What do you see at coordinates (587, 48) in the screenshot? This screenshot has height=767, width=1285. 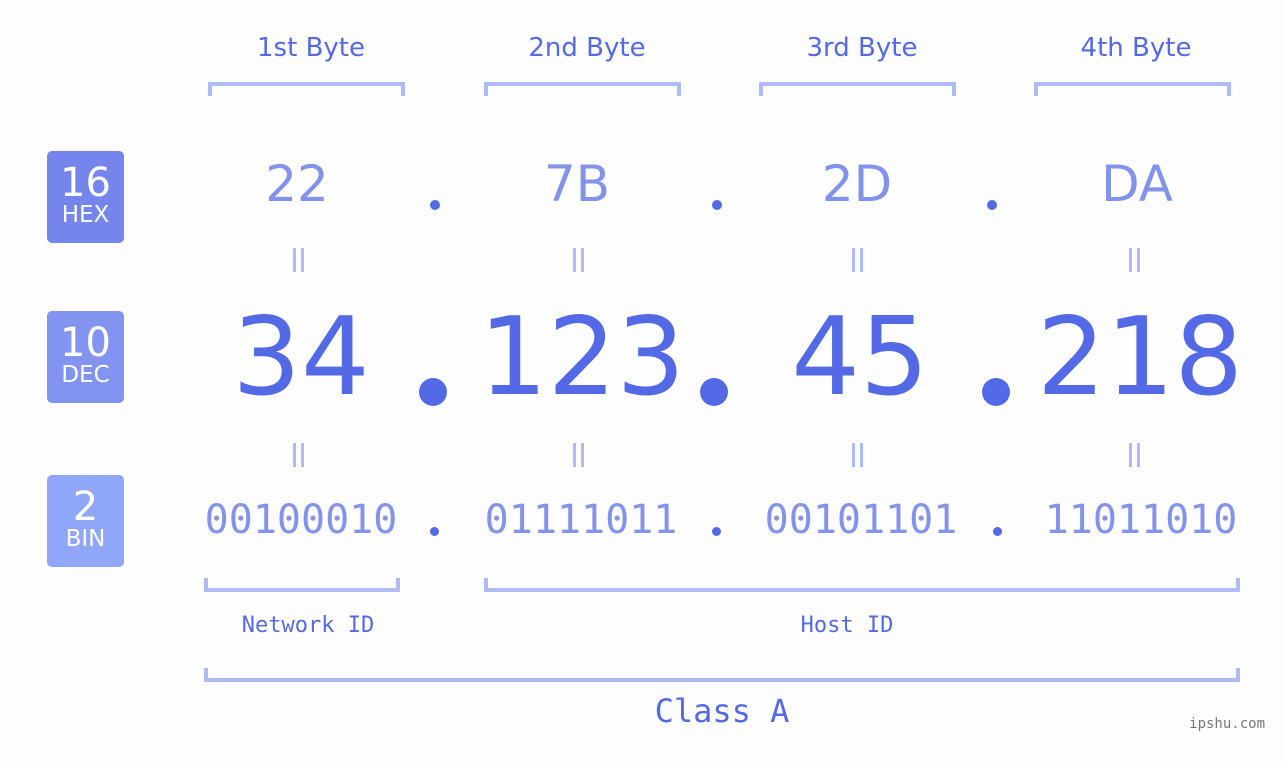 I see `byte-header-2: 2nd Byte` at bounding box center [587, 48].